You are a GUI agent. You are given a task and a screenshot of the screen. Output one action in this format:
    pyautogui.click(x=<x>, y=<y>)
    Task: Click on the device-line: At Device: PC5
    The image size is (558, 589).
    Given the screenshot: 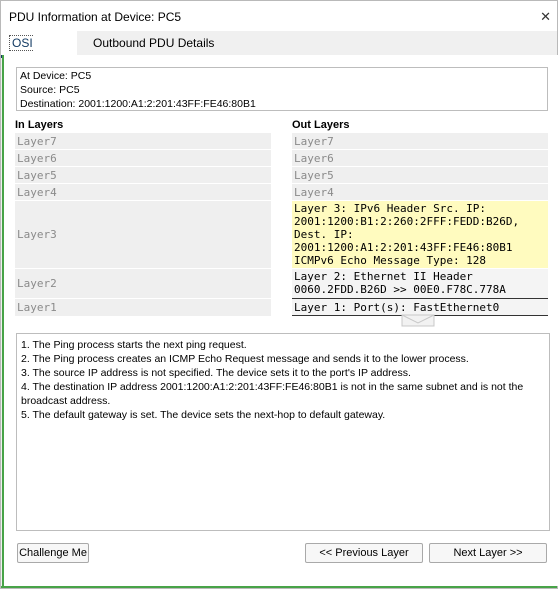 What is the action you would take?
    pyautogui.click(x=56, y=76)
    